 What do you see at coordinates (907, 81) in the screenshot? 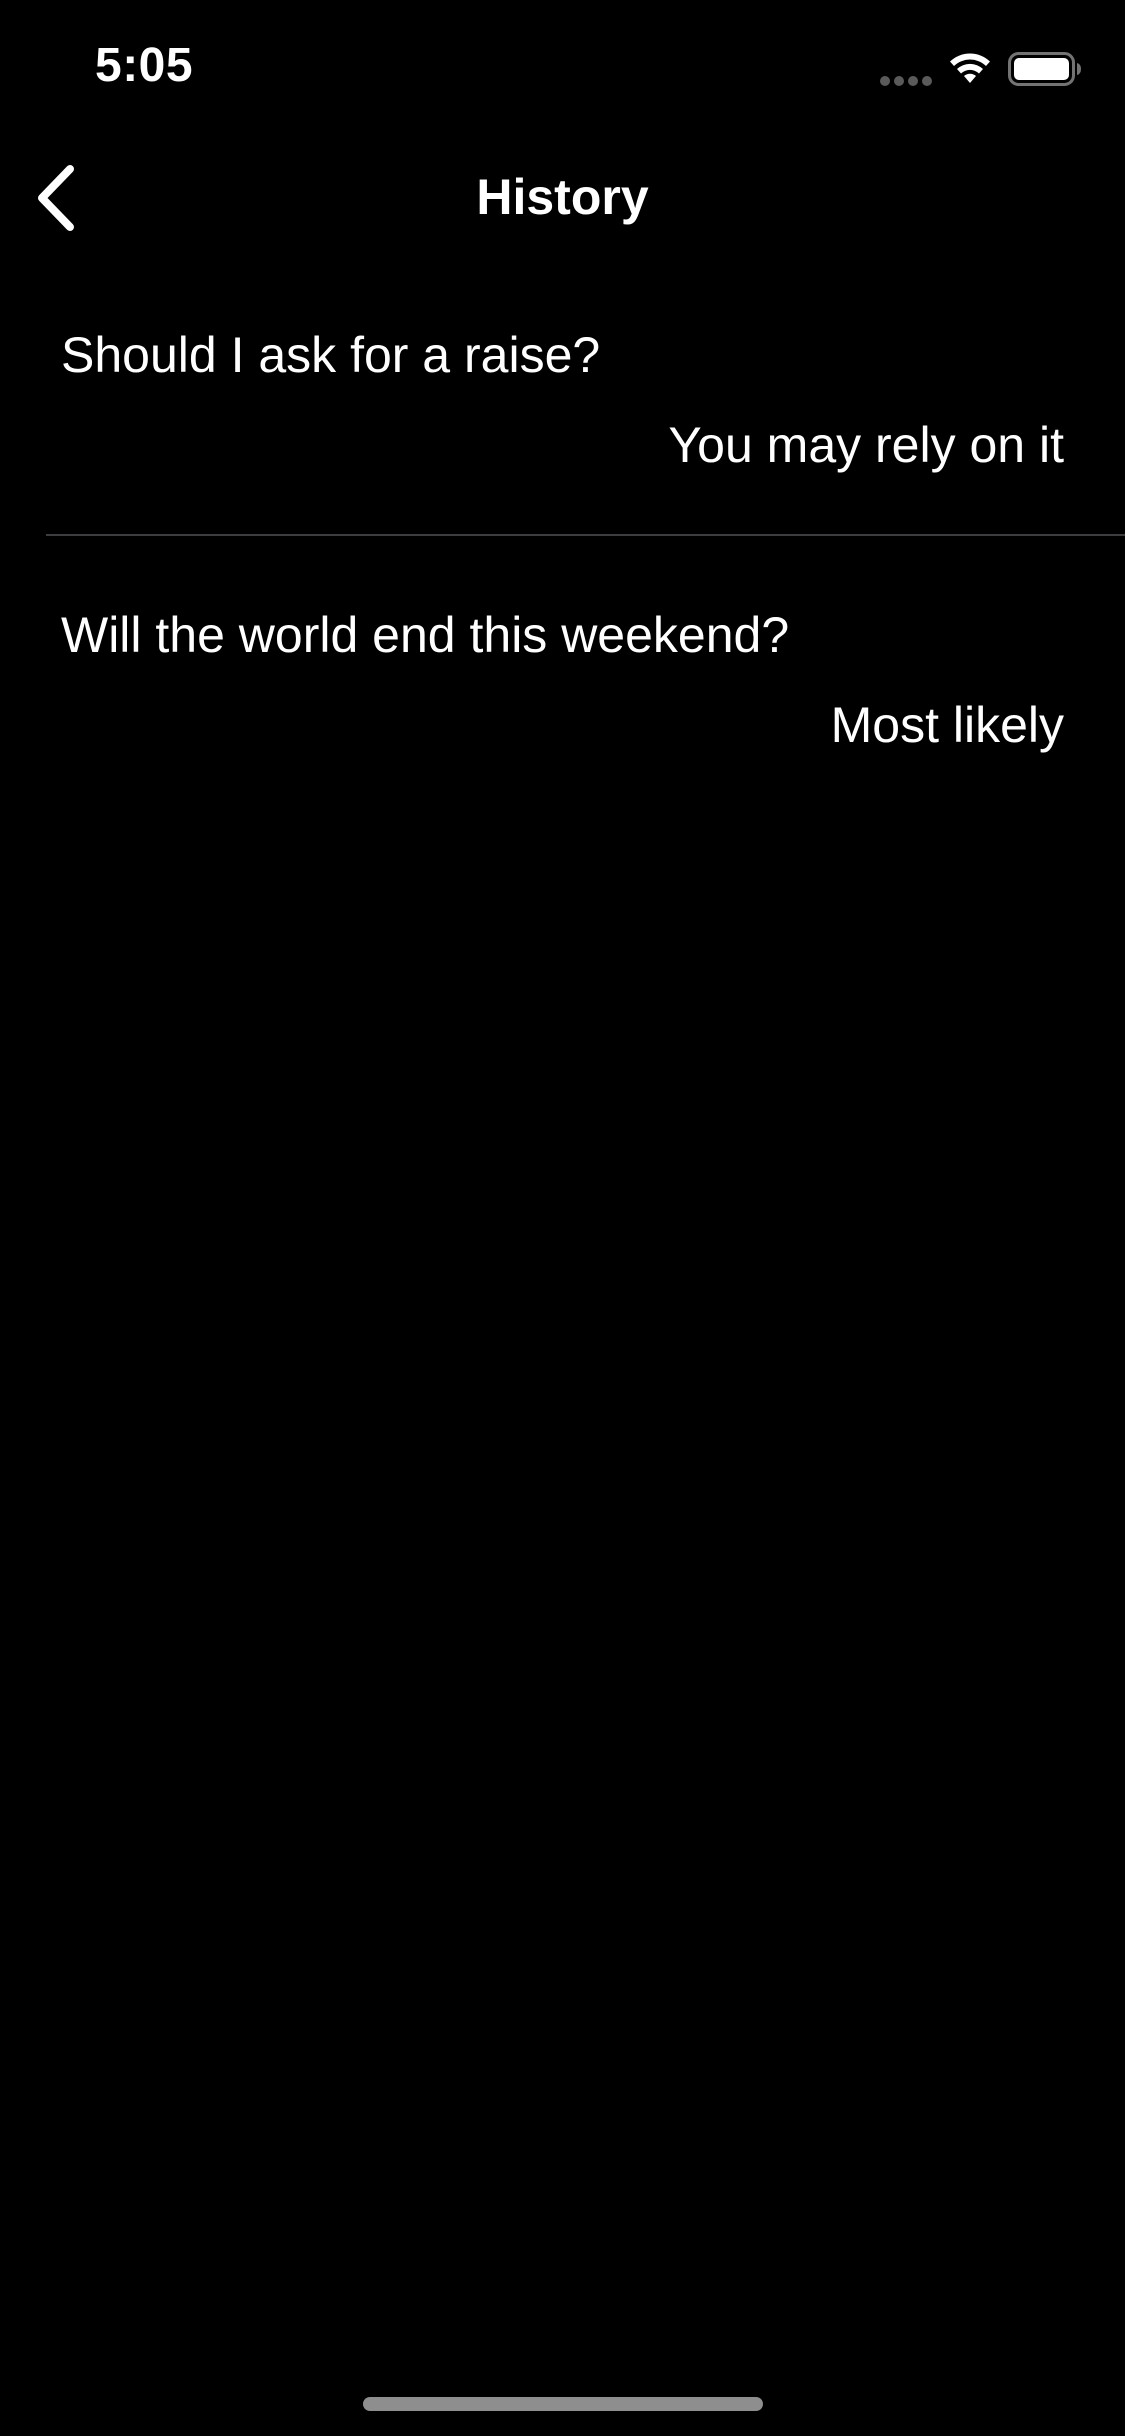
I see `signal-dots-icon` at bounding box center [907, 81].